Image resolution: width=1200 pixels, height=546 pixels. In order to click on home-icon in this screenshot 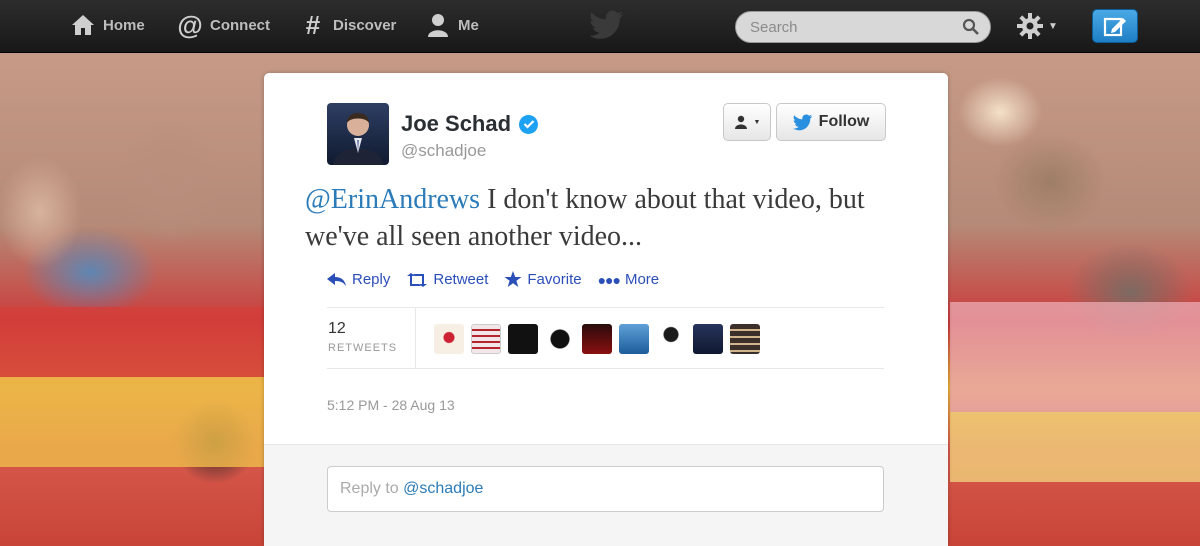, I will do `click(83, 25)`.